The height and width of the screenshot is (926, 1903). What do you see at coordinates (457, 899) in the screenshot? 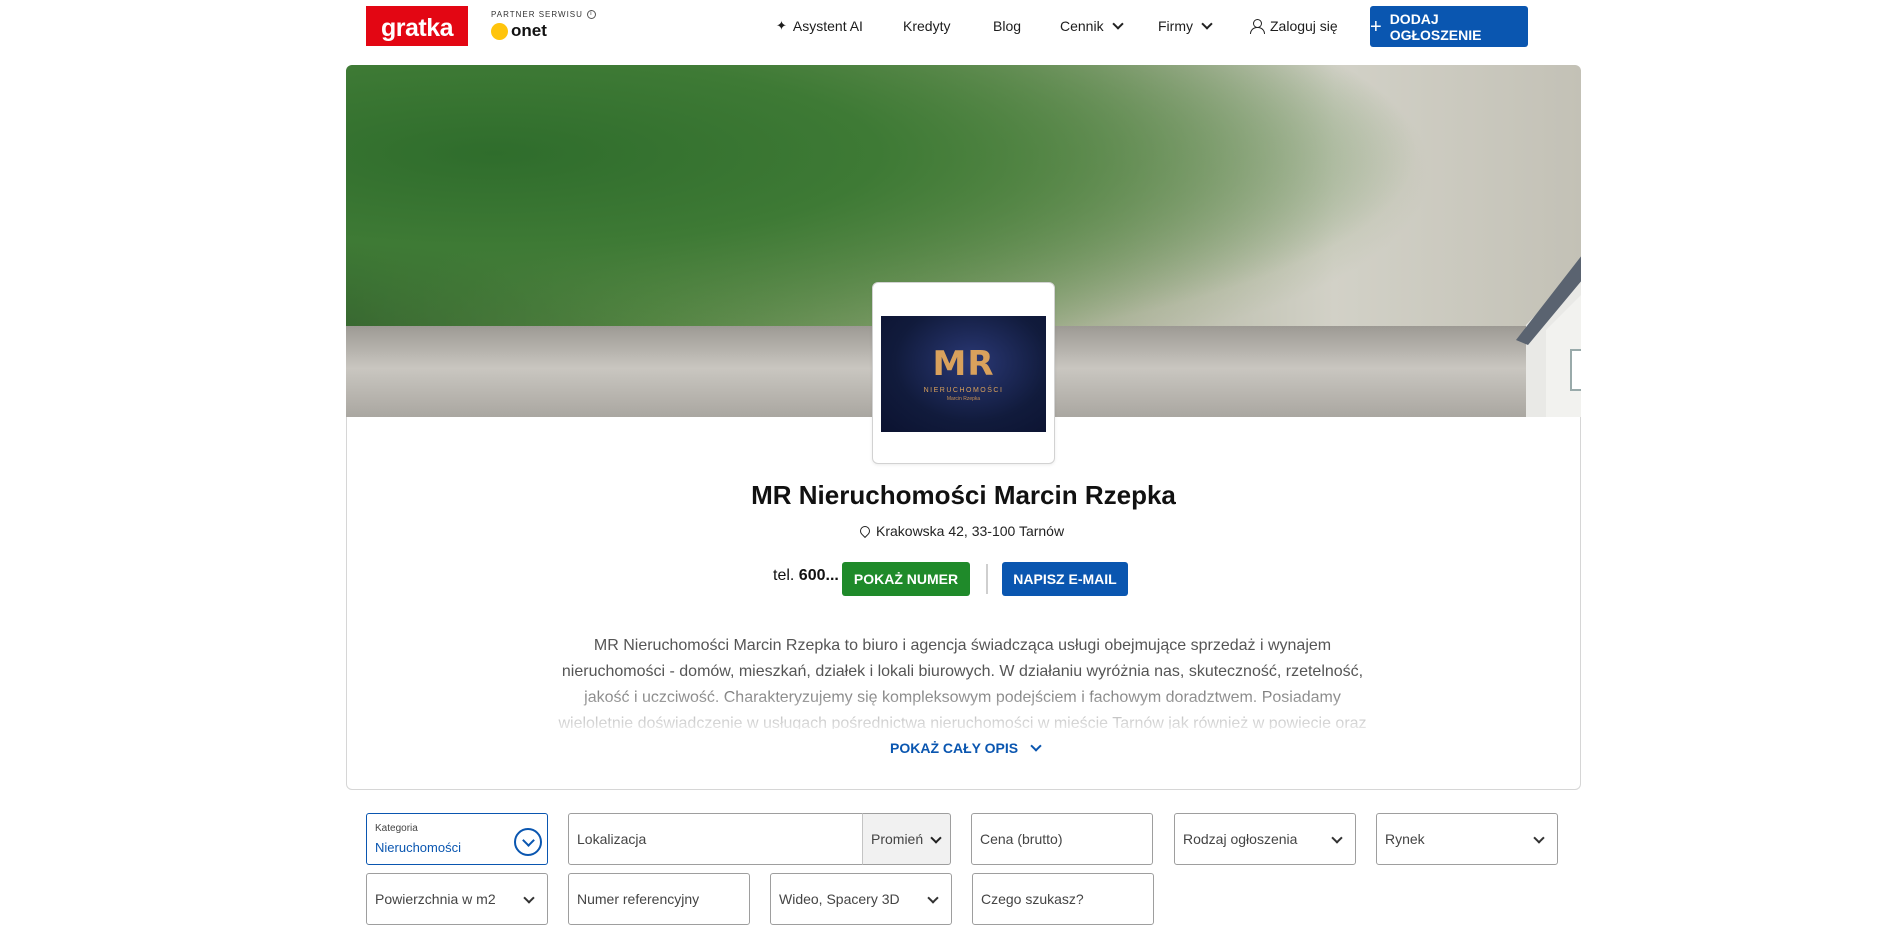
I see `area-select: Powierzchnia w m2` at bounding box center [457, 899].